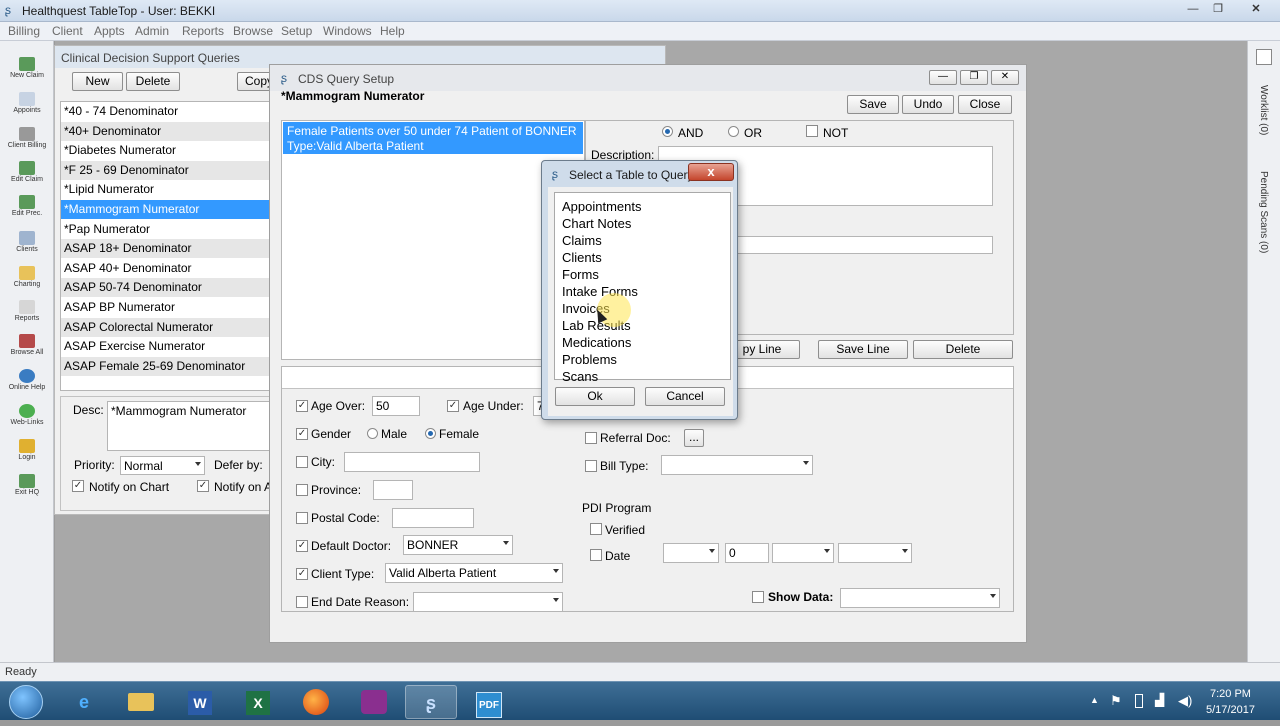 Image resolution: width=1280 pixels, height=726 pixels. I want to click on table-item-problems: Problems, so click(637, 359).